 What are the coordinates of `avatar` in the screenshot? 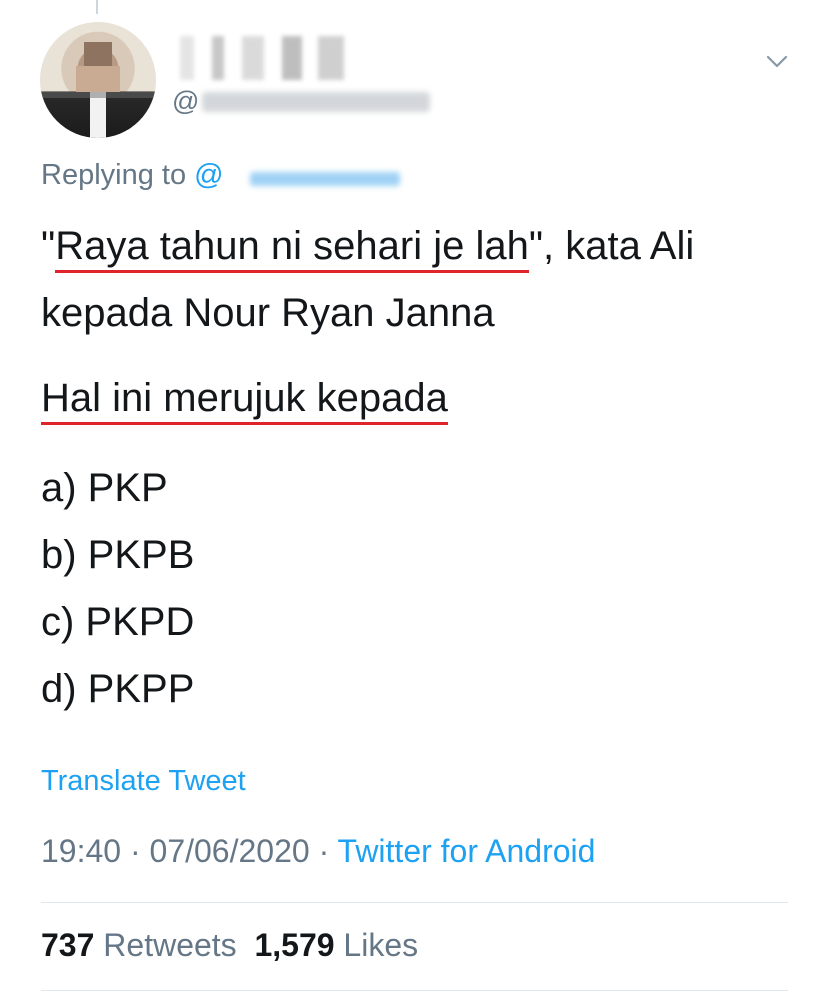 It's located at (98, 80).